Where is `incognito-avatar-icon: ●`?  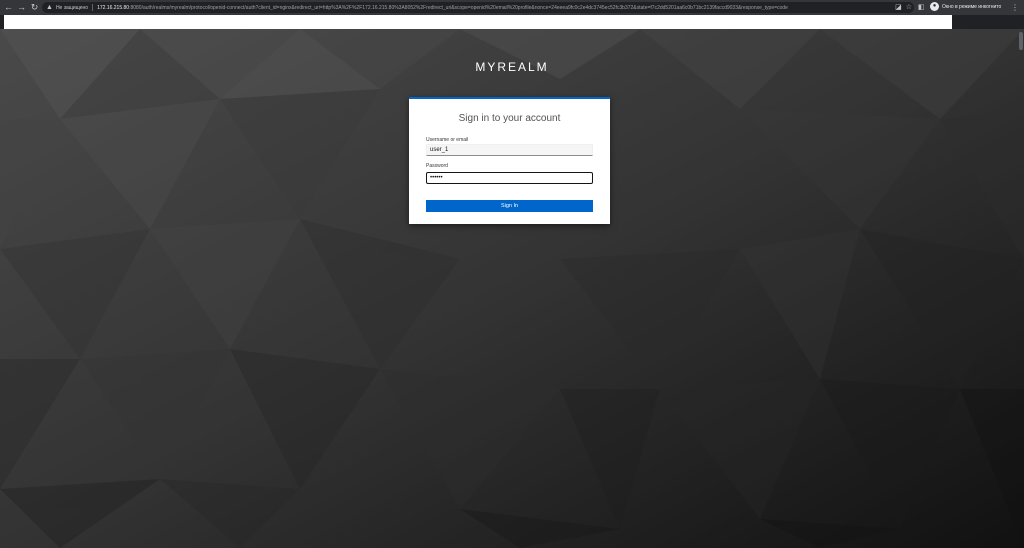 incognito-avatar-icon: ● is located at coordinates (934, 6).